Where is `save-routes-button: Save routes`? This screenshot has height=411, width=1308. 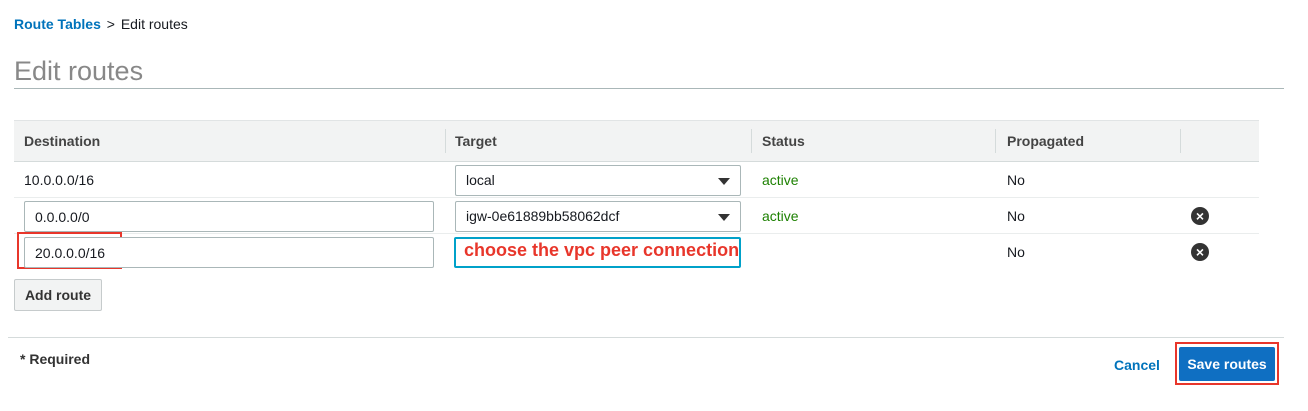 save-routes-button: Save routes is located at coordinates (1227, 364).